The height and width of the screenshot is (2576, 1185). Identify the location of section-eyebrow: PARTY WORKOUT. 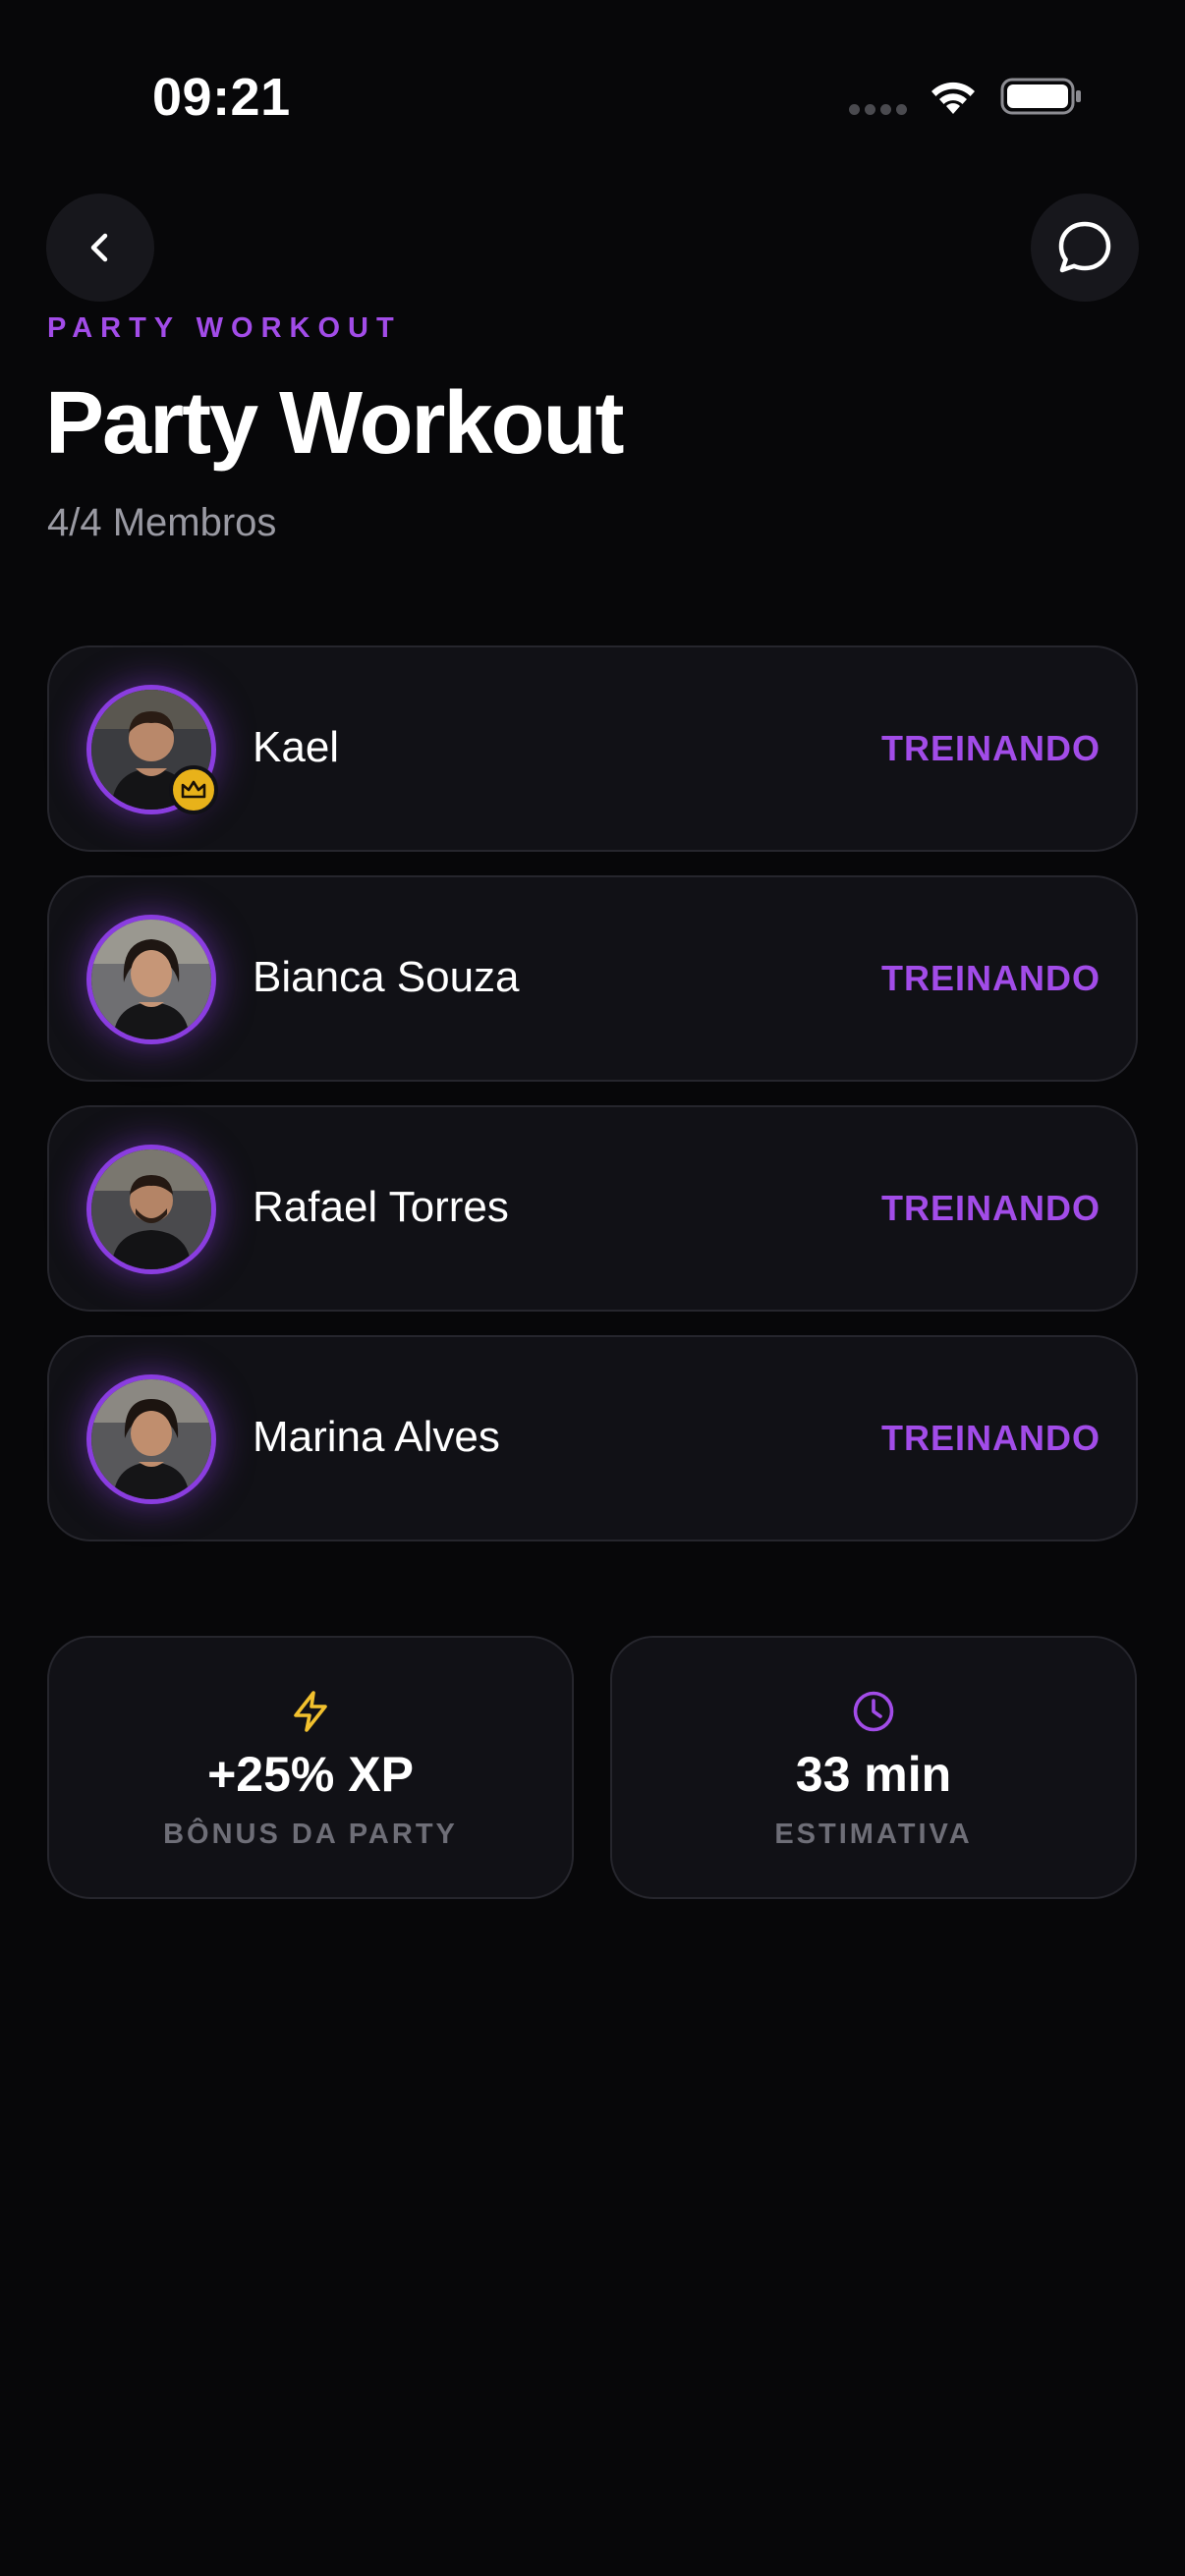
(225, 328).